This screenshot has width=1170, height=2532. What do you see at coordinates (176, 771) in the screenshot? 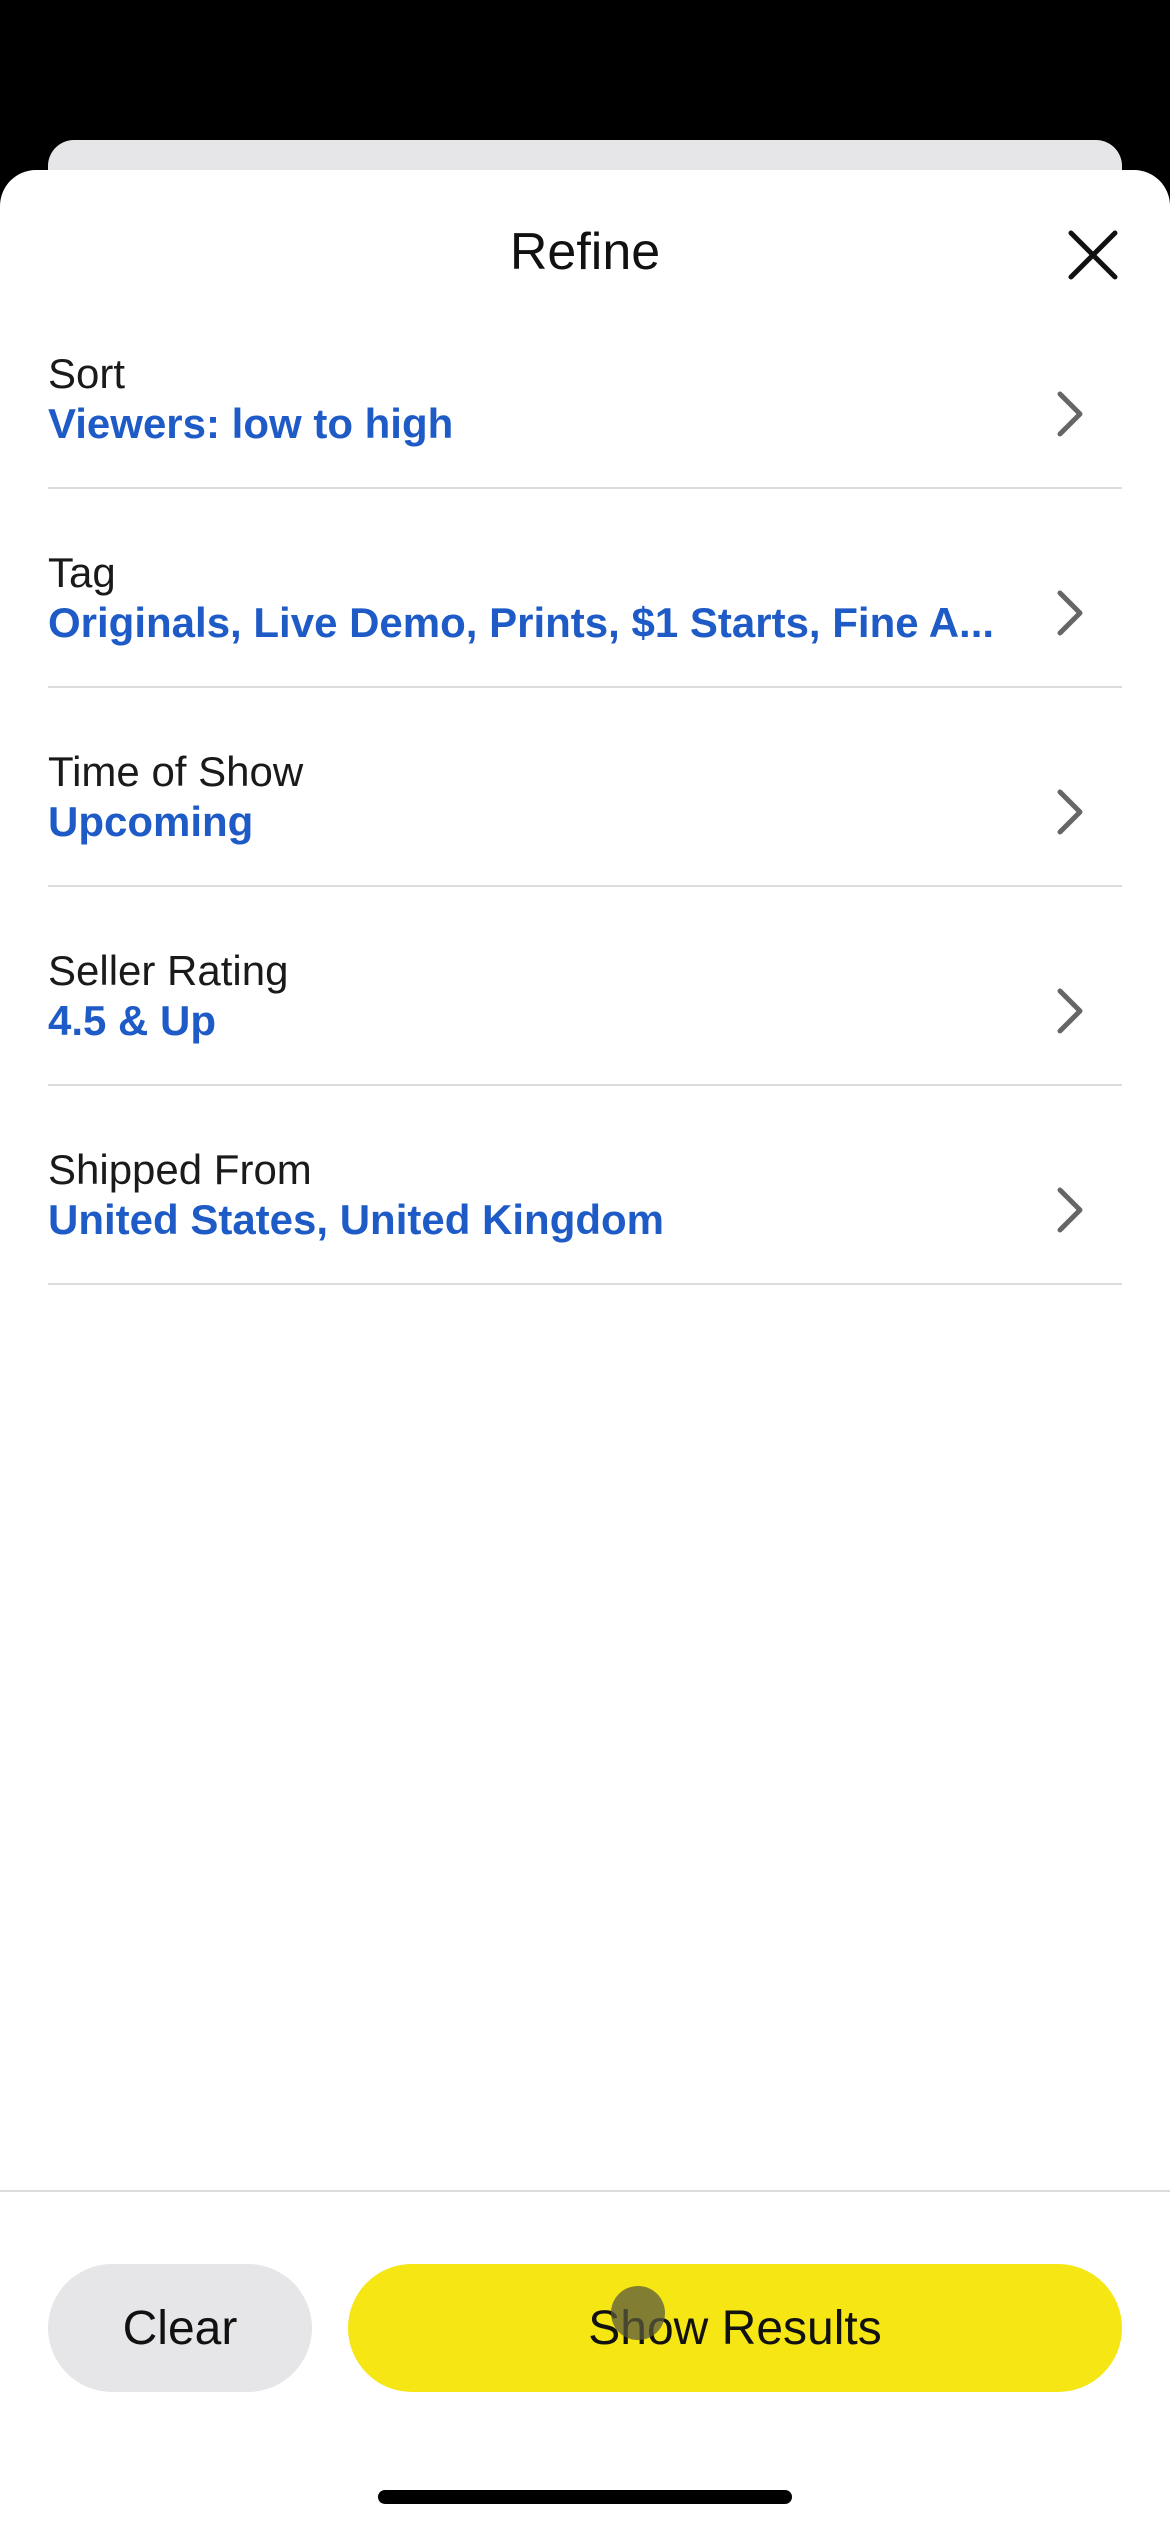
I see `filter-label: Time of Show` at bounding box center [176, 771].